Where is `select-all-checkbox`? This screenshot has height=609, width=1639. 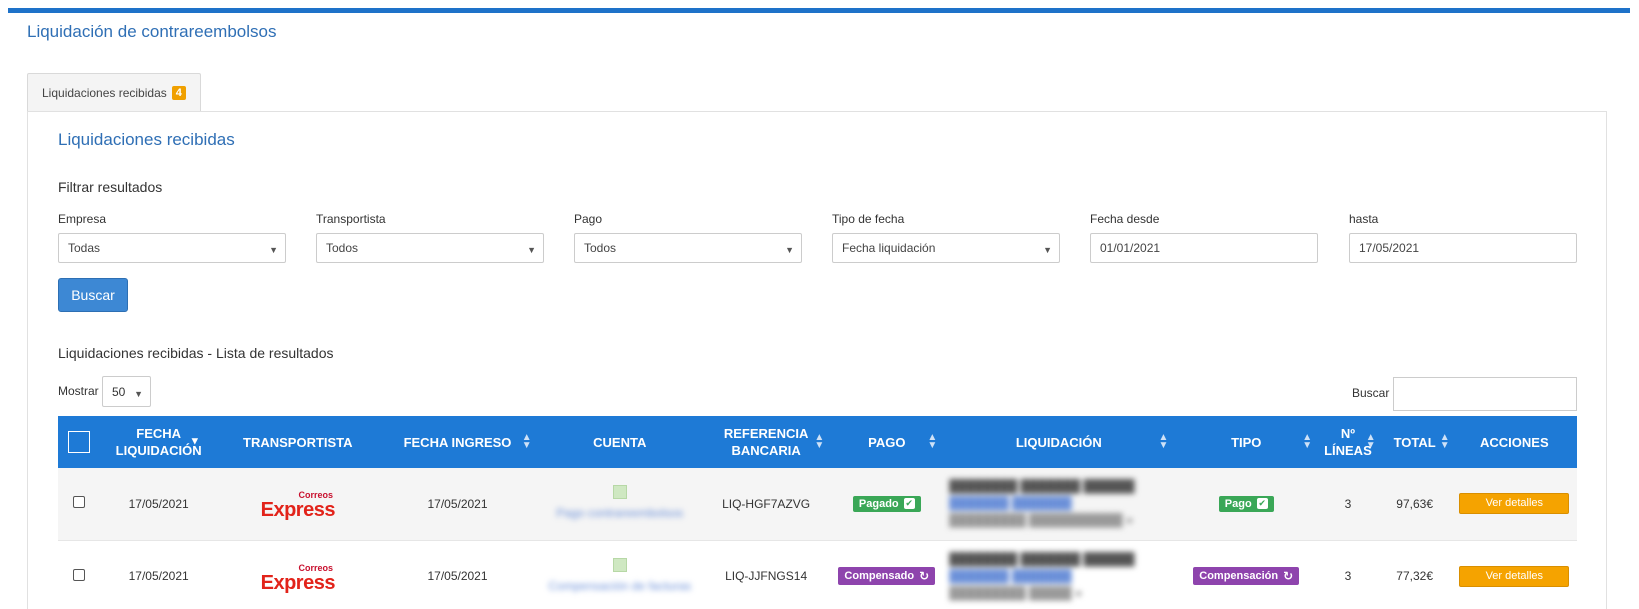
select-all-checkbox is located at coordinates (78, 442).